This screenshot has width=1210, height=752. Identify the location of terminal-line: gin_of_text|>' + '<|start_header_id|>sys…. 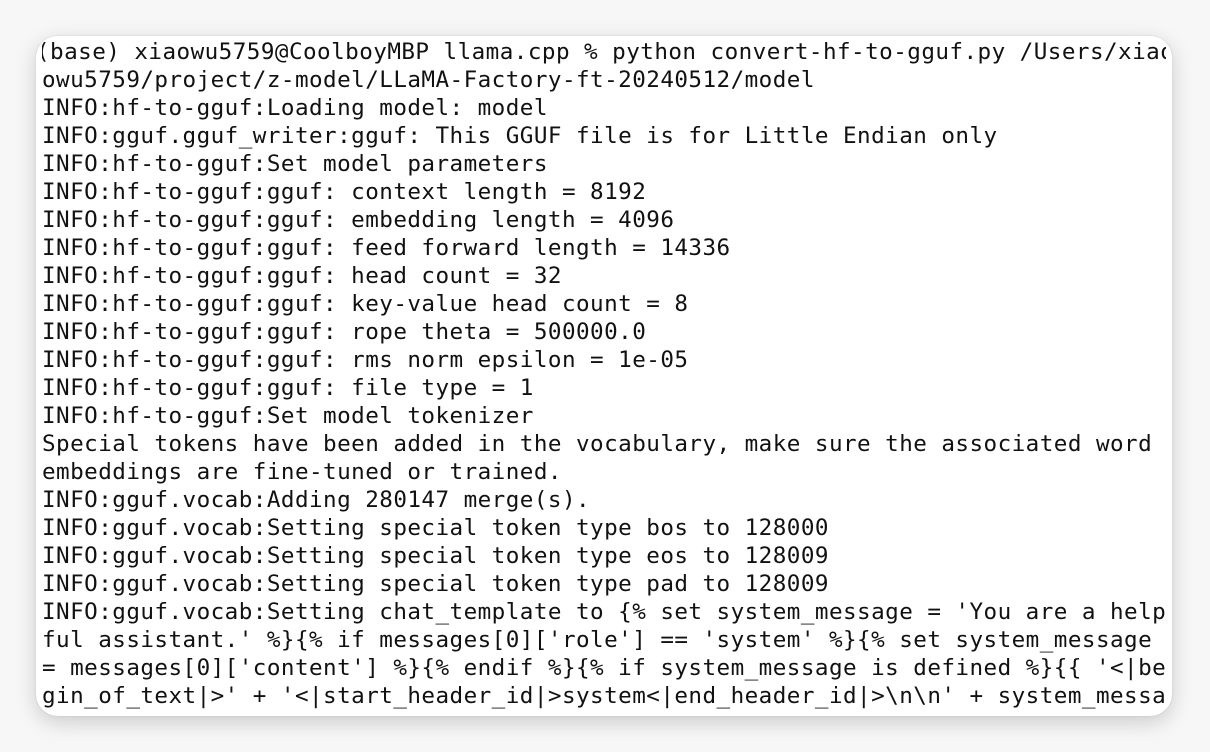
(604, 696).